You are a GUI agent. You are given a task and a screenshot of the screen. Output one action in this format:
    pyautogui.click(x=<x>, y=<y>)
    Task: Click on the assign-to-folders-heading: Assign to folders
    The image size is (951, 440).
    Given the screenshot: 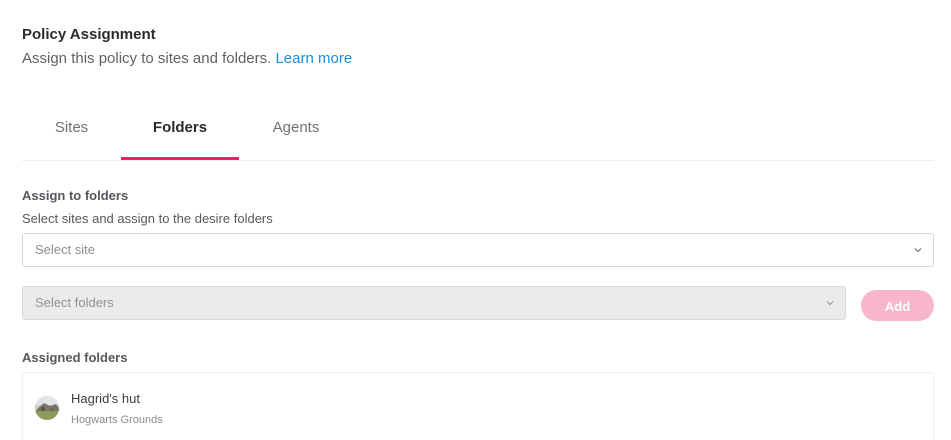 What is the action you would take?
    pyautogui.click(x=75, y=195)
    